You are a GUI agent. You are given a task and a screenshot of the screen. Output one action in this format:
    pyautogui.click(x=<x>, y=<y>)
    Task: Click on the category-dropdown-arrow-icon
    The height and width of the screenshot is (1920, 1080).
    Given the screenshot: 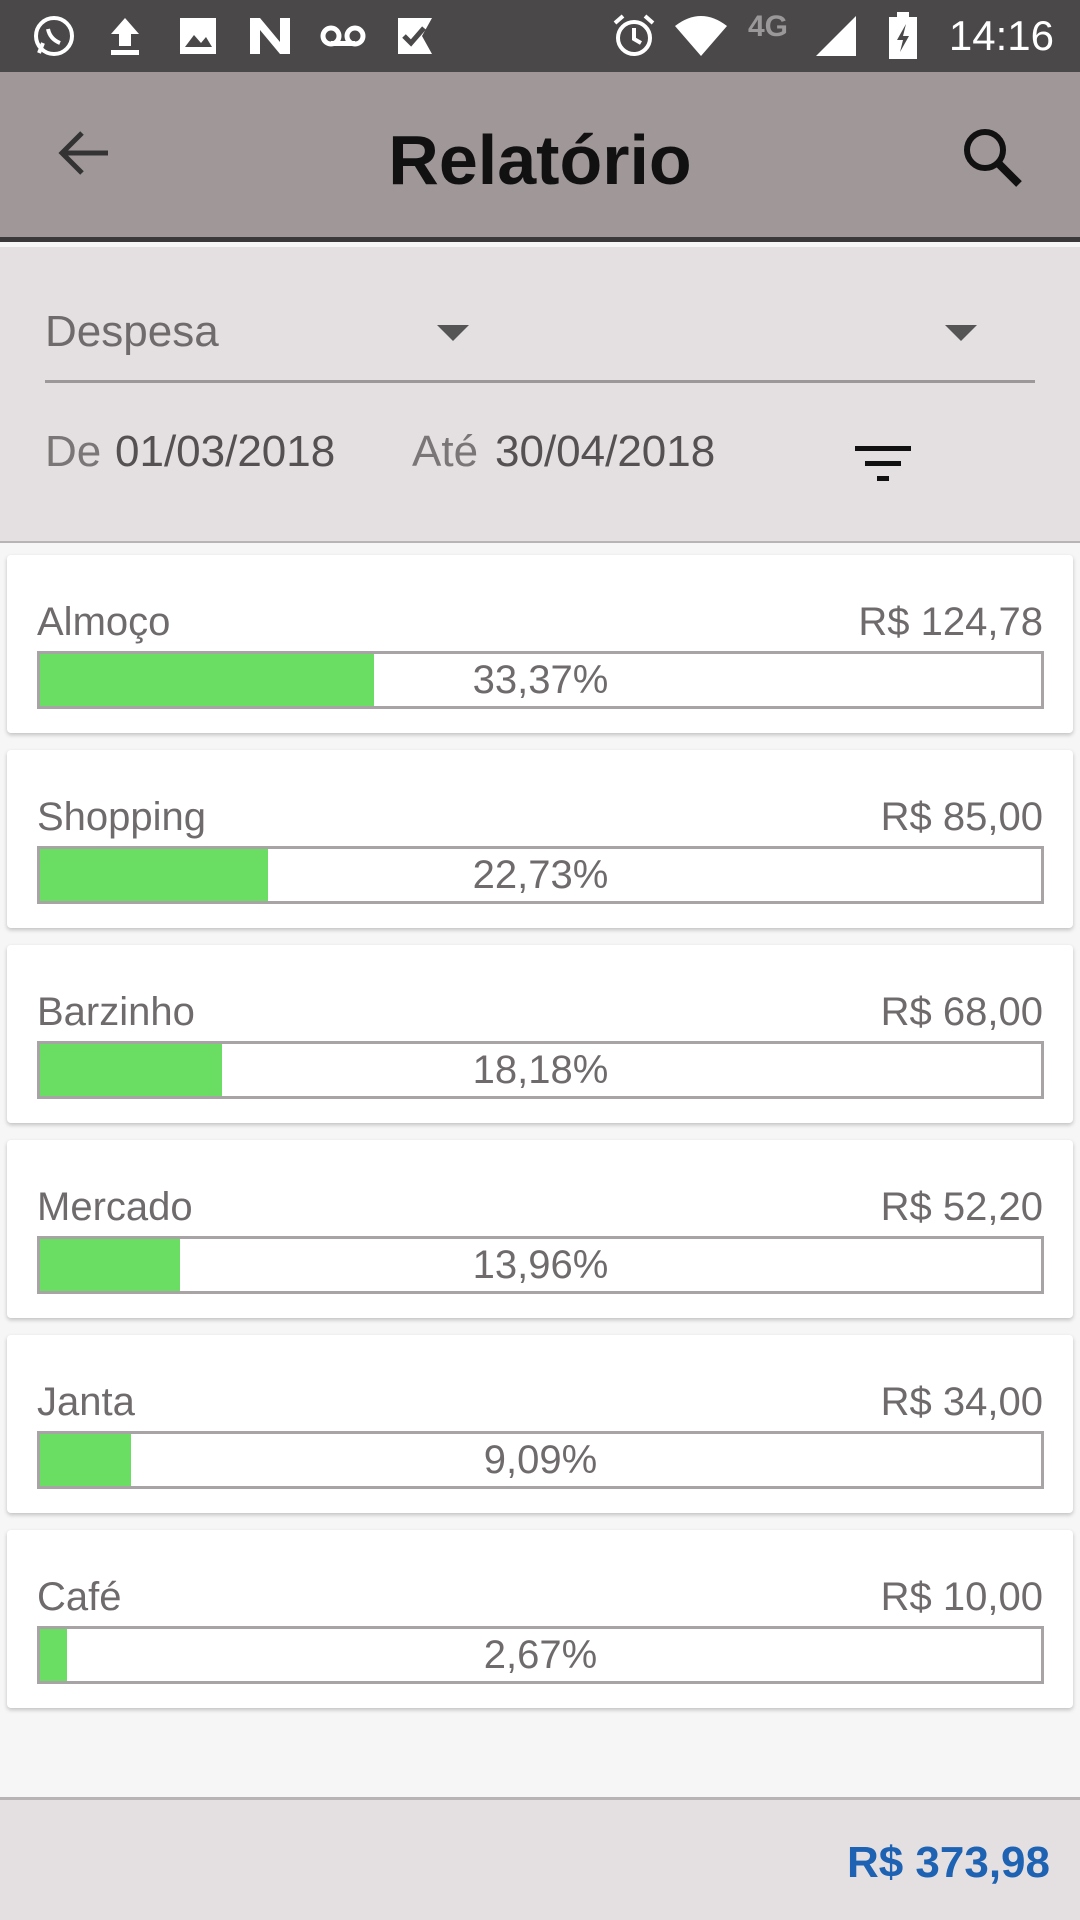 What is the action you would take?
    pyautogui.click(x=961, y=333)
    